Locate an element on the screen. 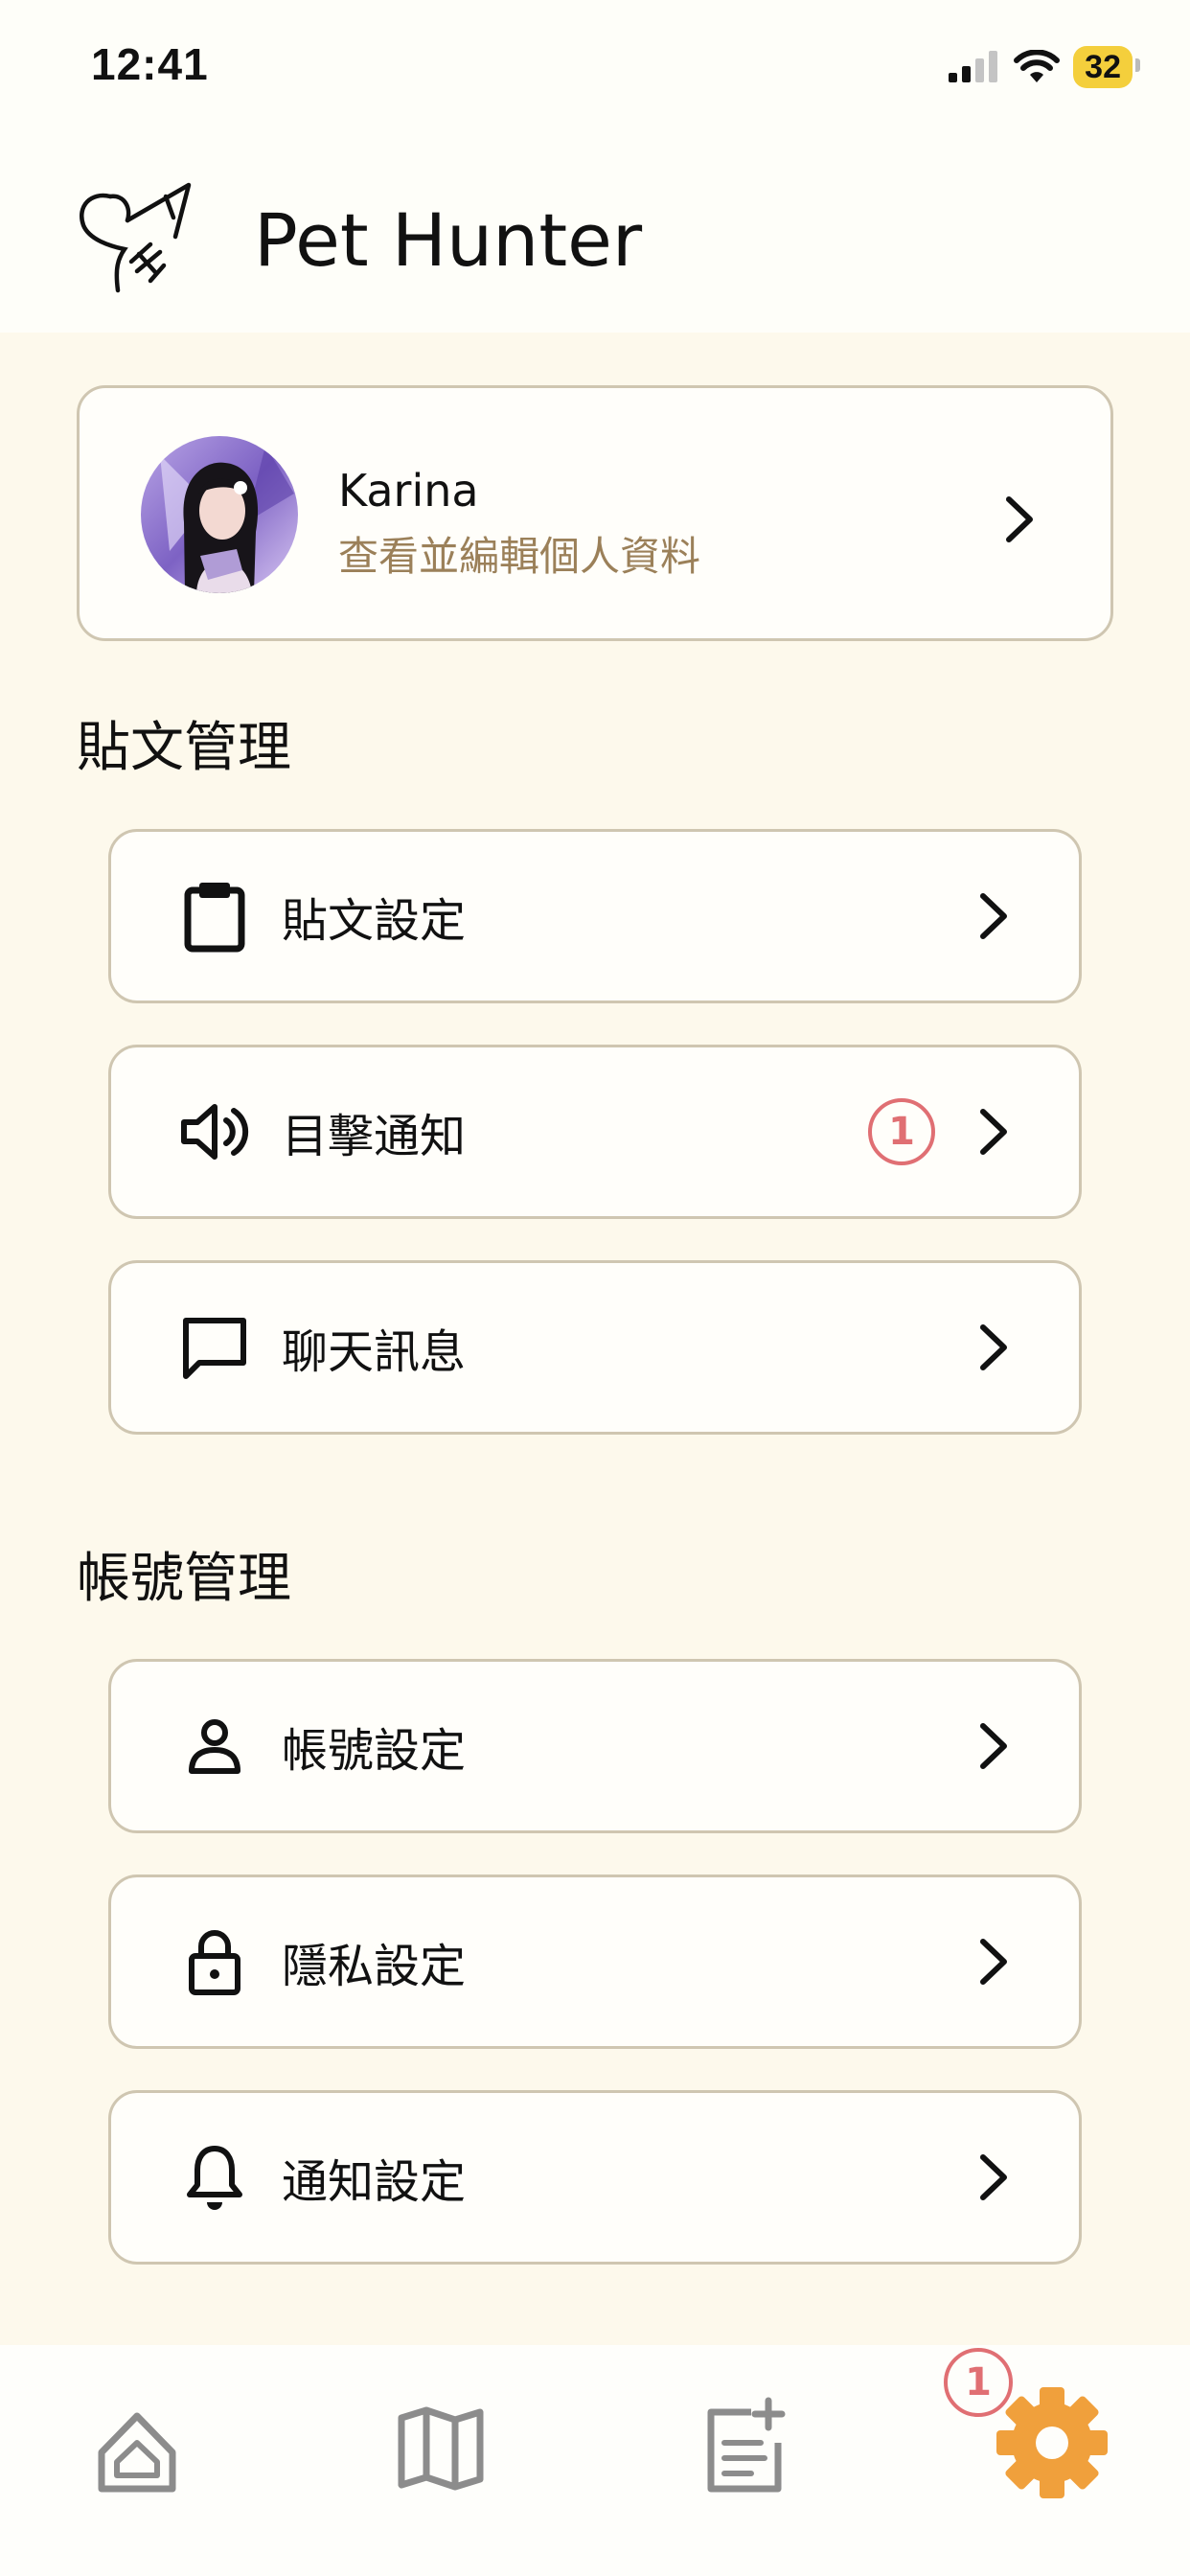 The width and height of the screenshot is (1190, 2576). bell-icon is located at coordinates (214, 2178).